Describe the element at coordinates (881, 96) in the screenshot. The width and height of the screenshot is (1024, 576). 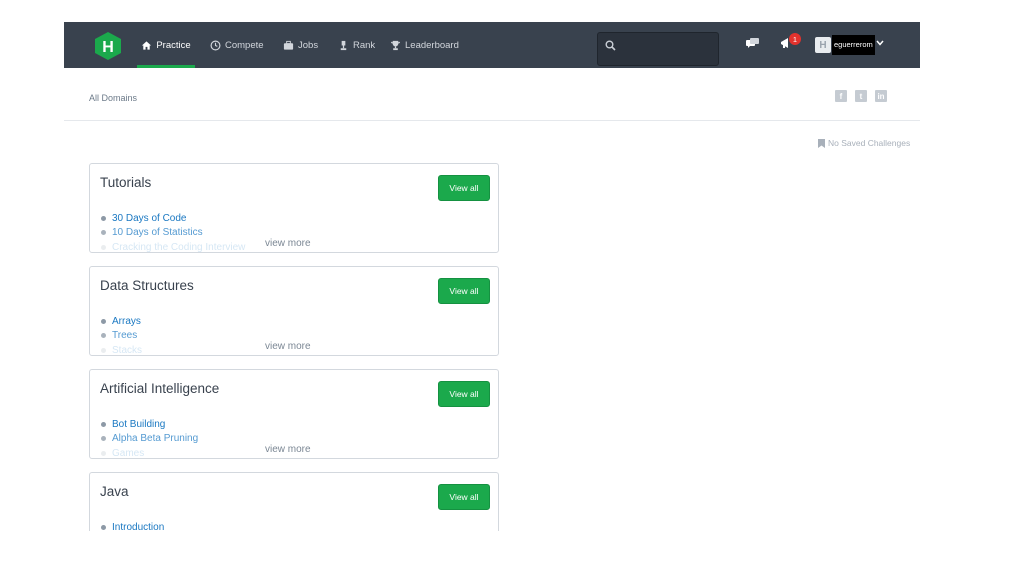
I see `linkedin-icon: in` at that location.